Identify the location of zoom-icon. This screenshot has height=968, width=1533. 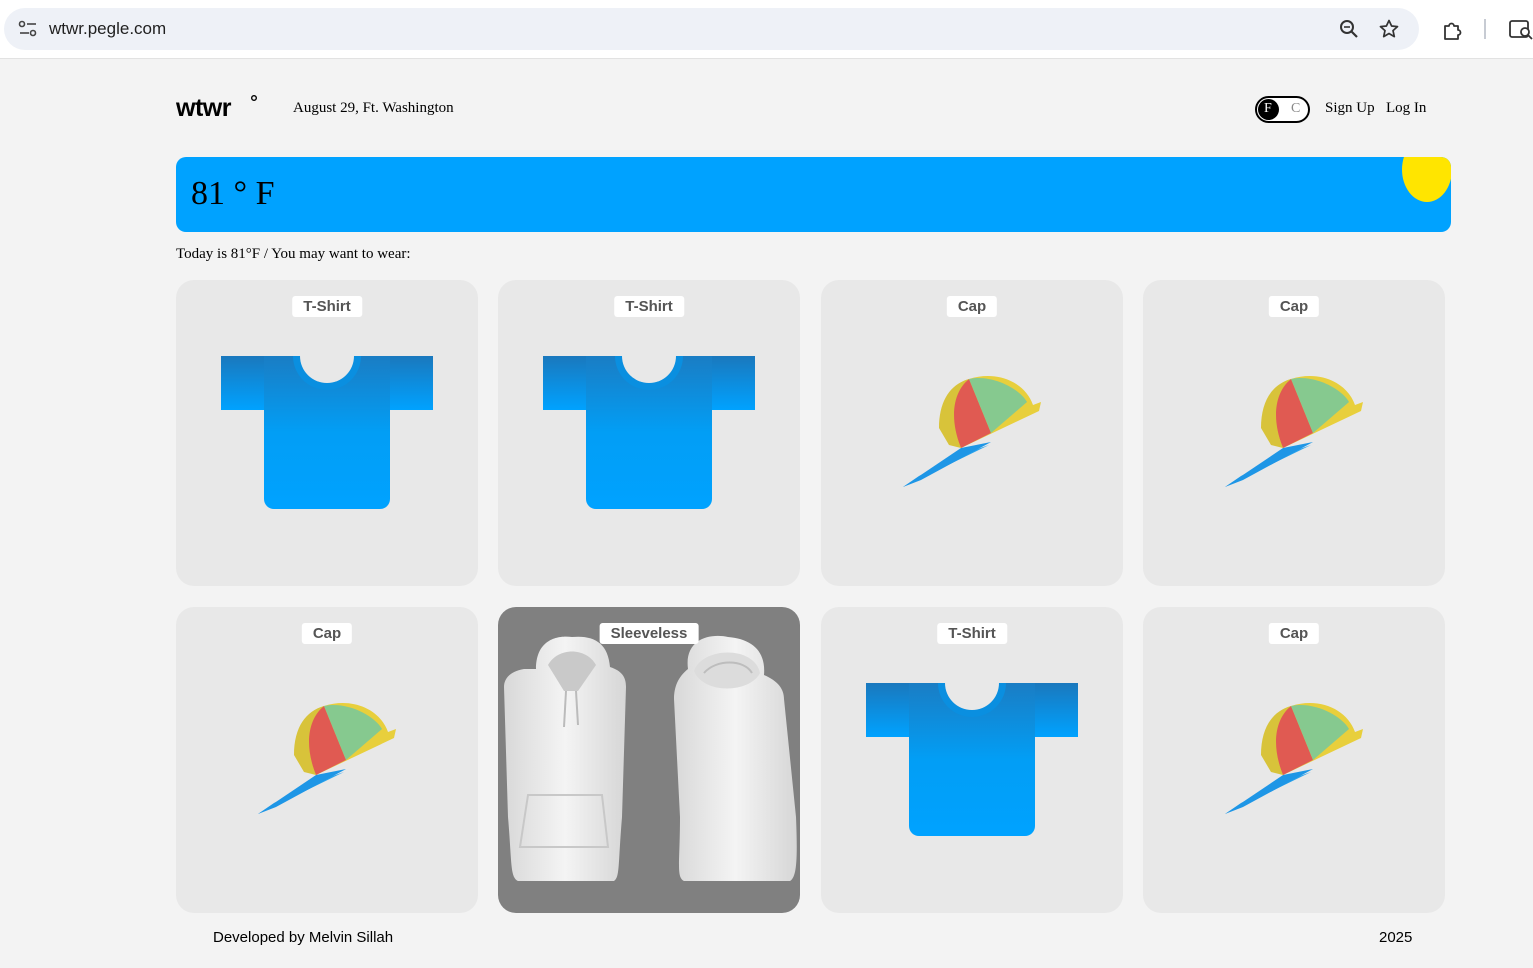
(1349, 29).